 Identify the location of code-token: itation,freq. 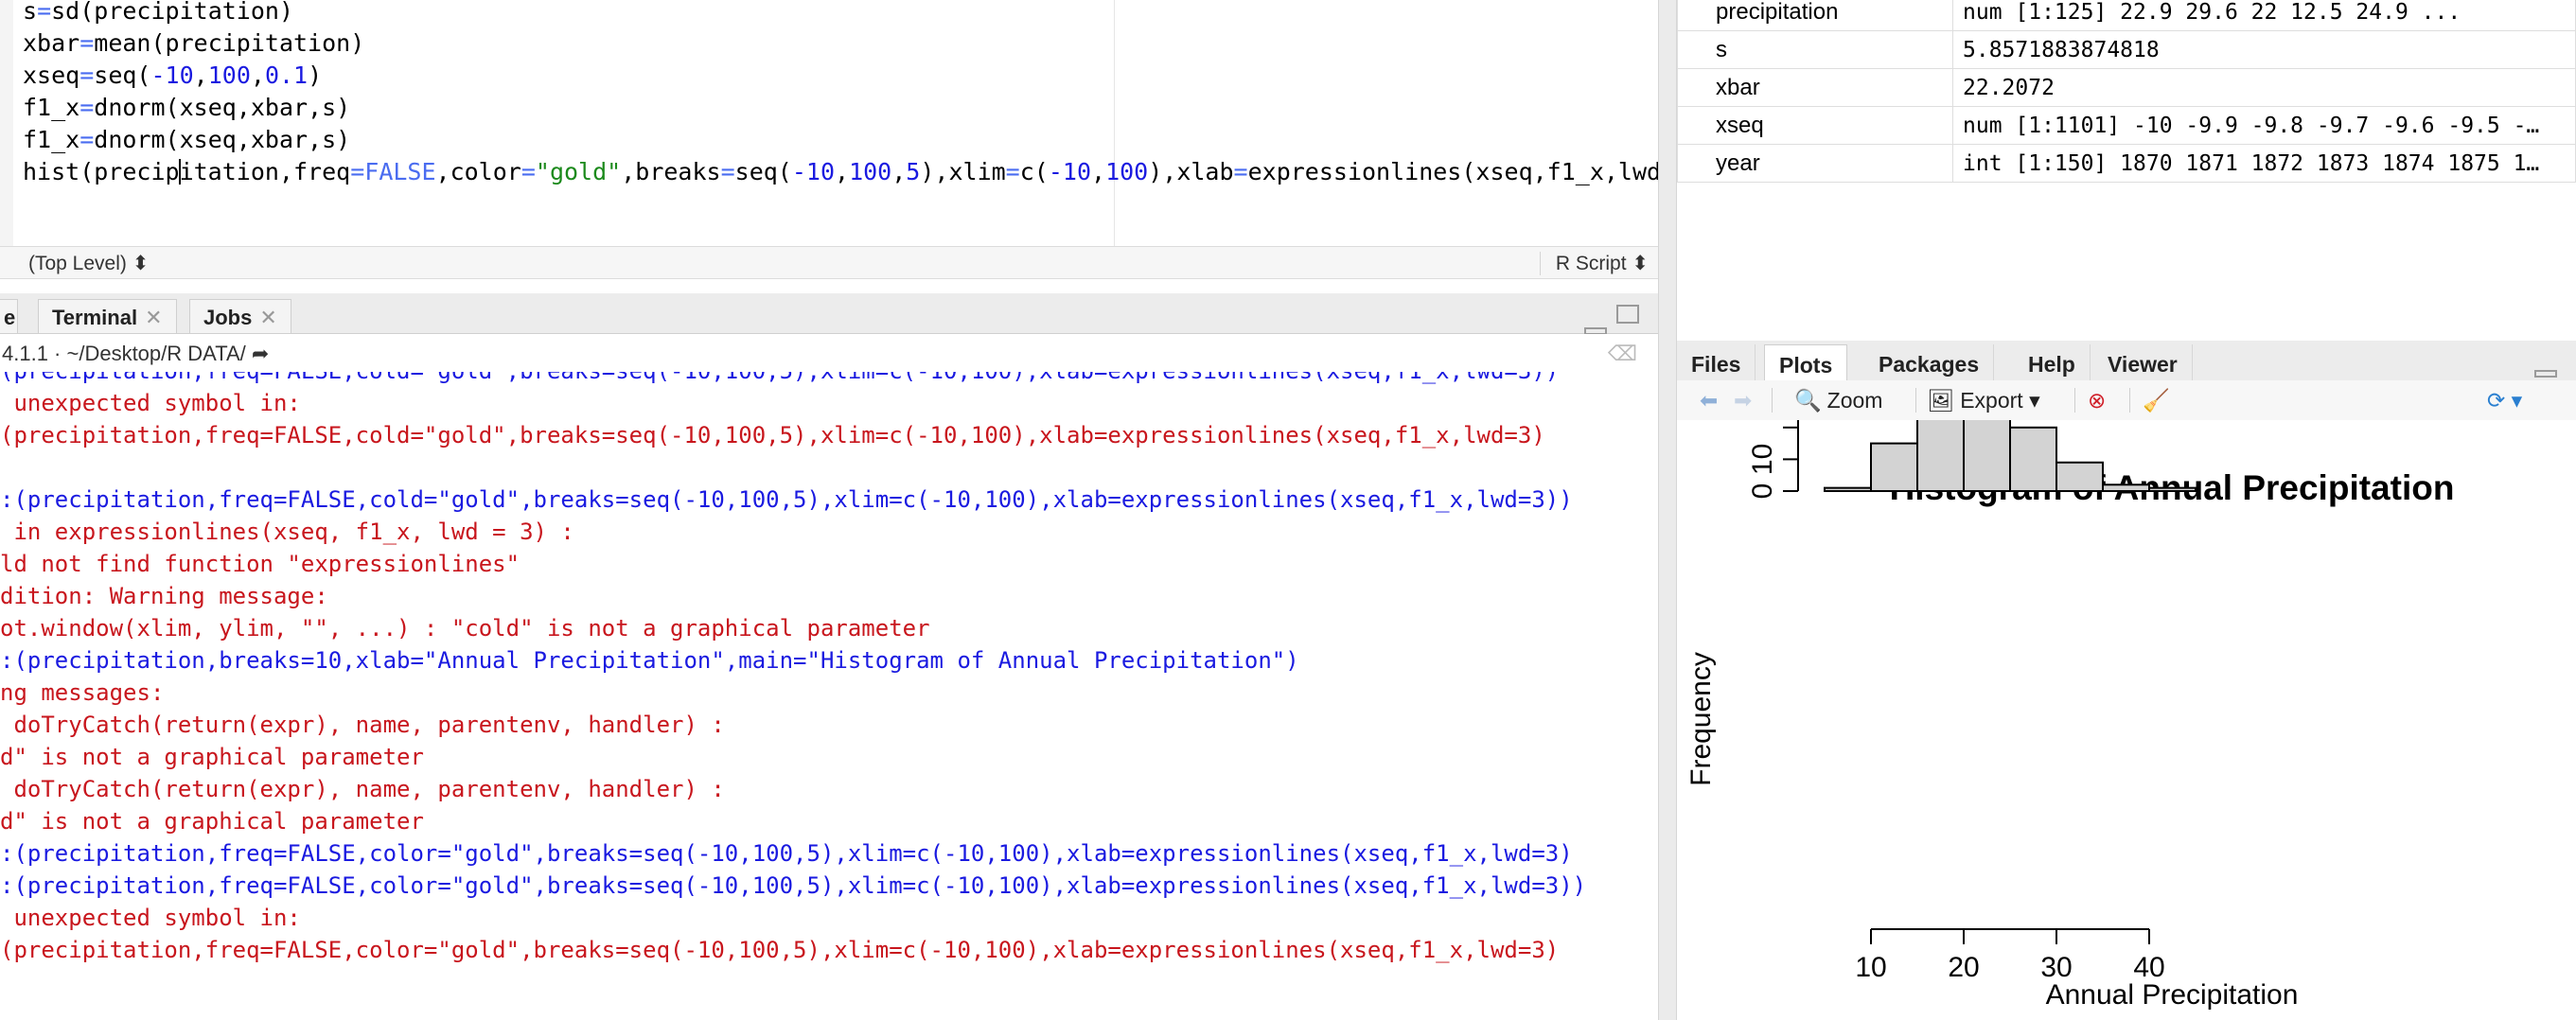
(265, 171).